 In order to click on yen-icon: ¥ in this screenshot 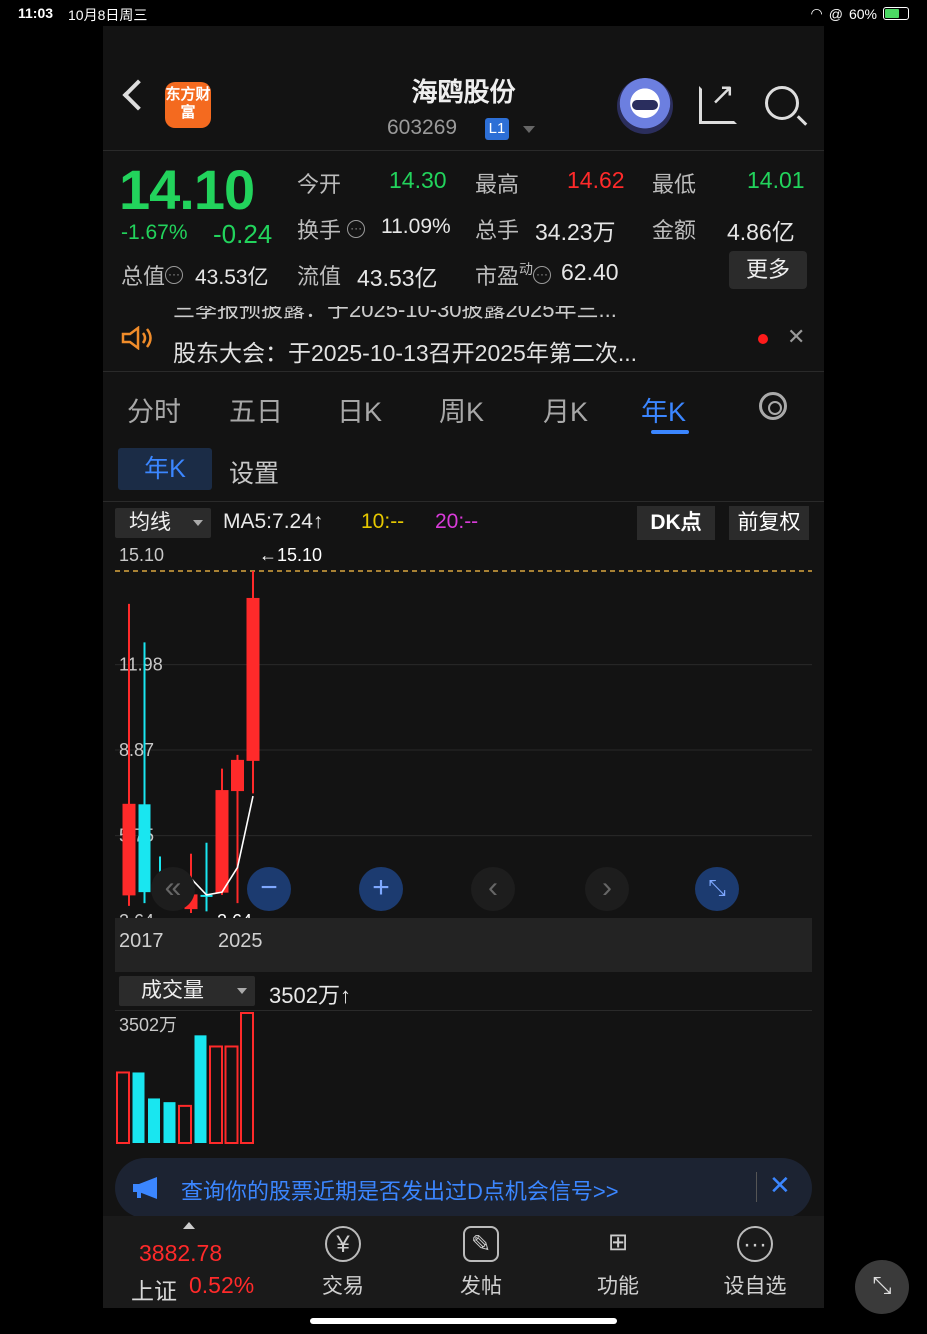, I will do `click(343, 1244)`.